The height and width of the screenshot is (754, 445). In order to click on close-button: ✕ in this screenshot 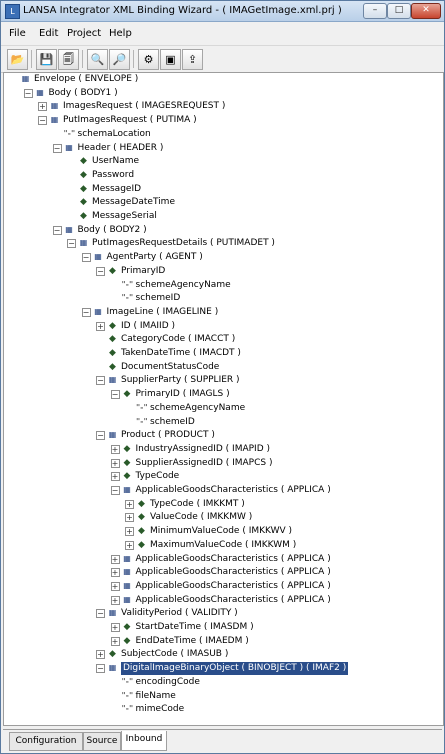, I will do `click(426, 11)`.